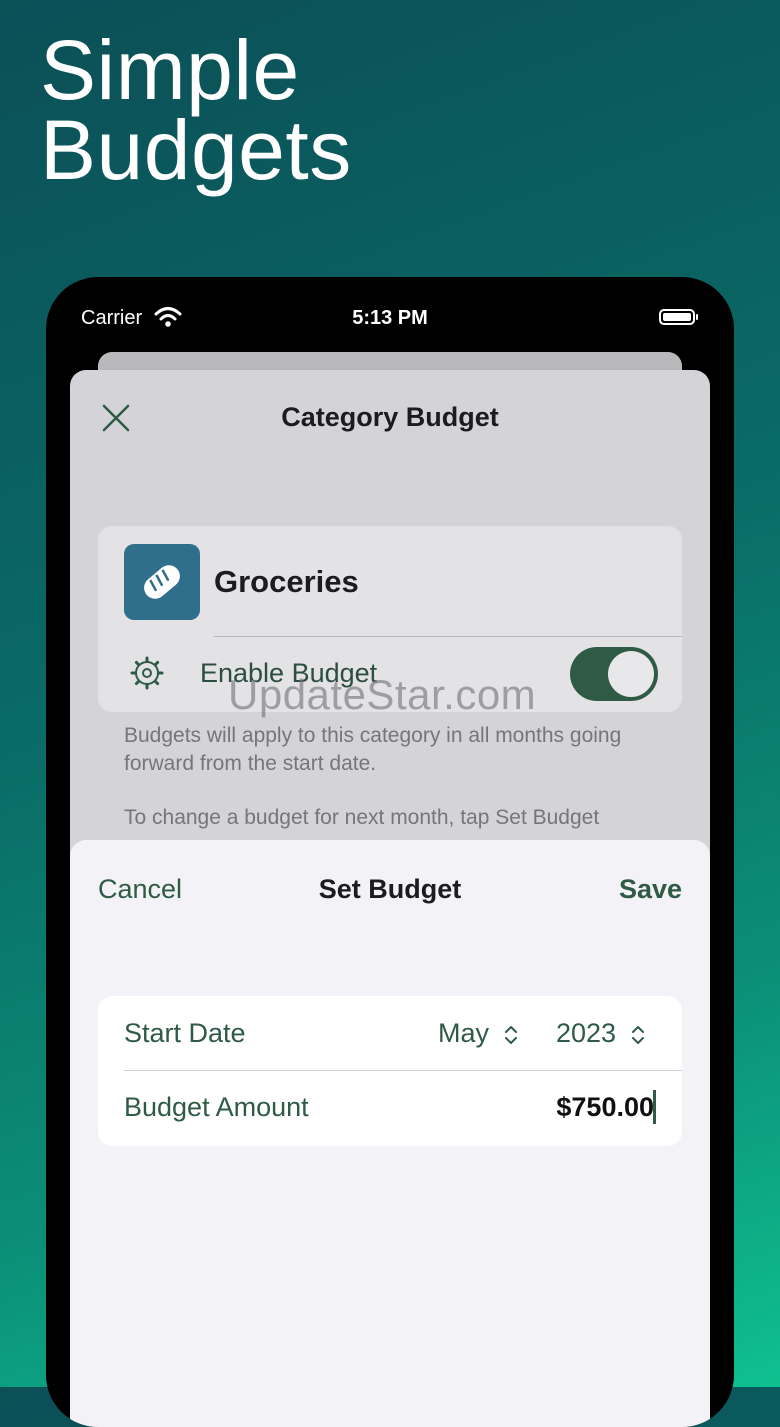  I want to click on month-picker: May, so click(478, 1033).